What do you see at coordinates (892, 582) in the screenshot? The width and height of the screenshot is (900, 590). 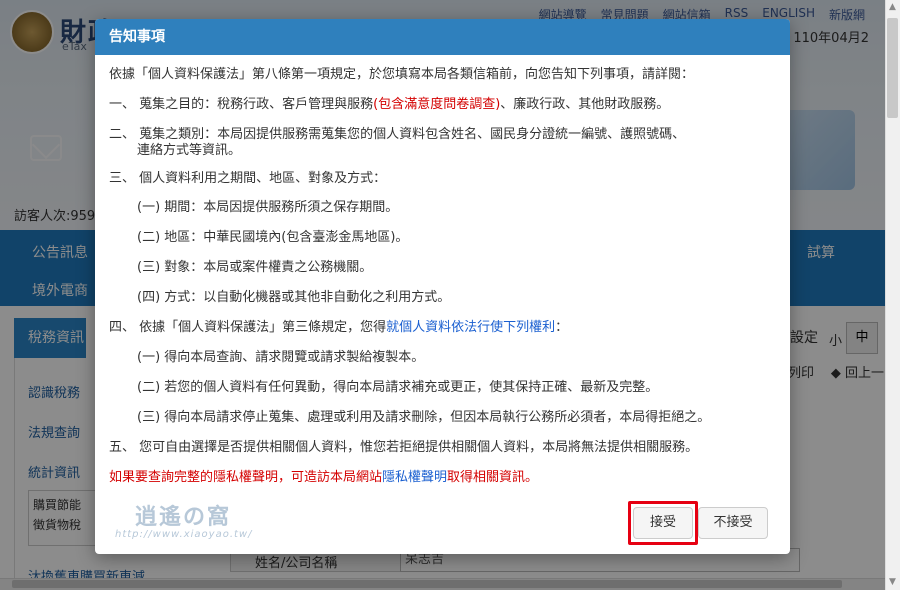 I see `scroll-down-arrow-icon: ▼` at bounding box center [892, 582].